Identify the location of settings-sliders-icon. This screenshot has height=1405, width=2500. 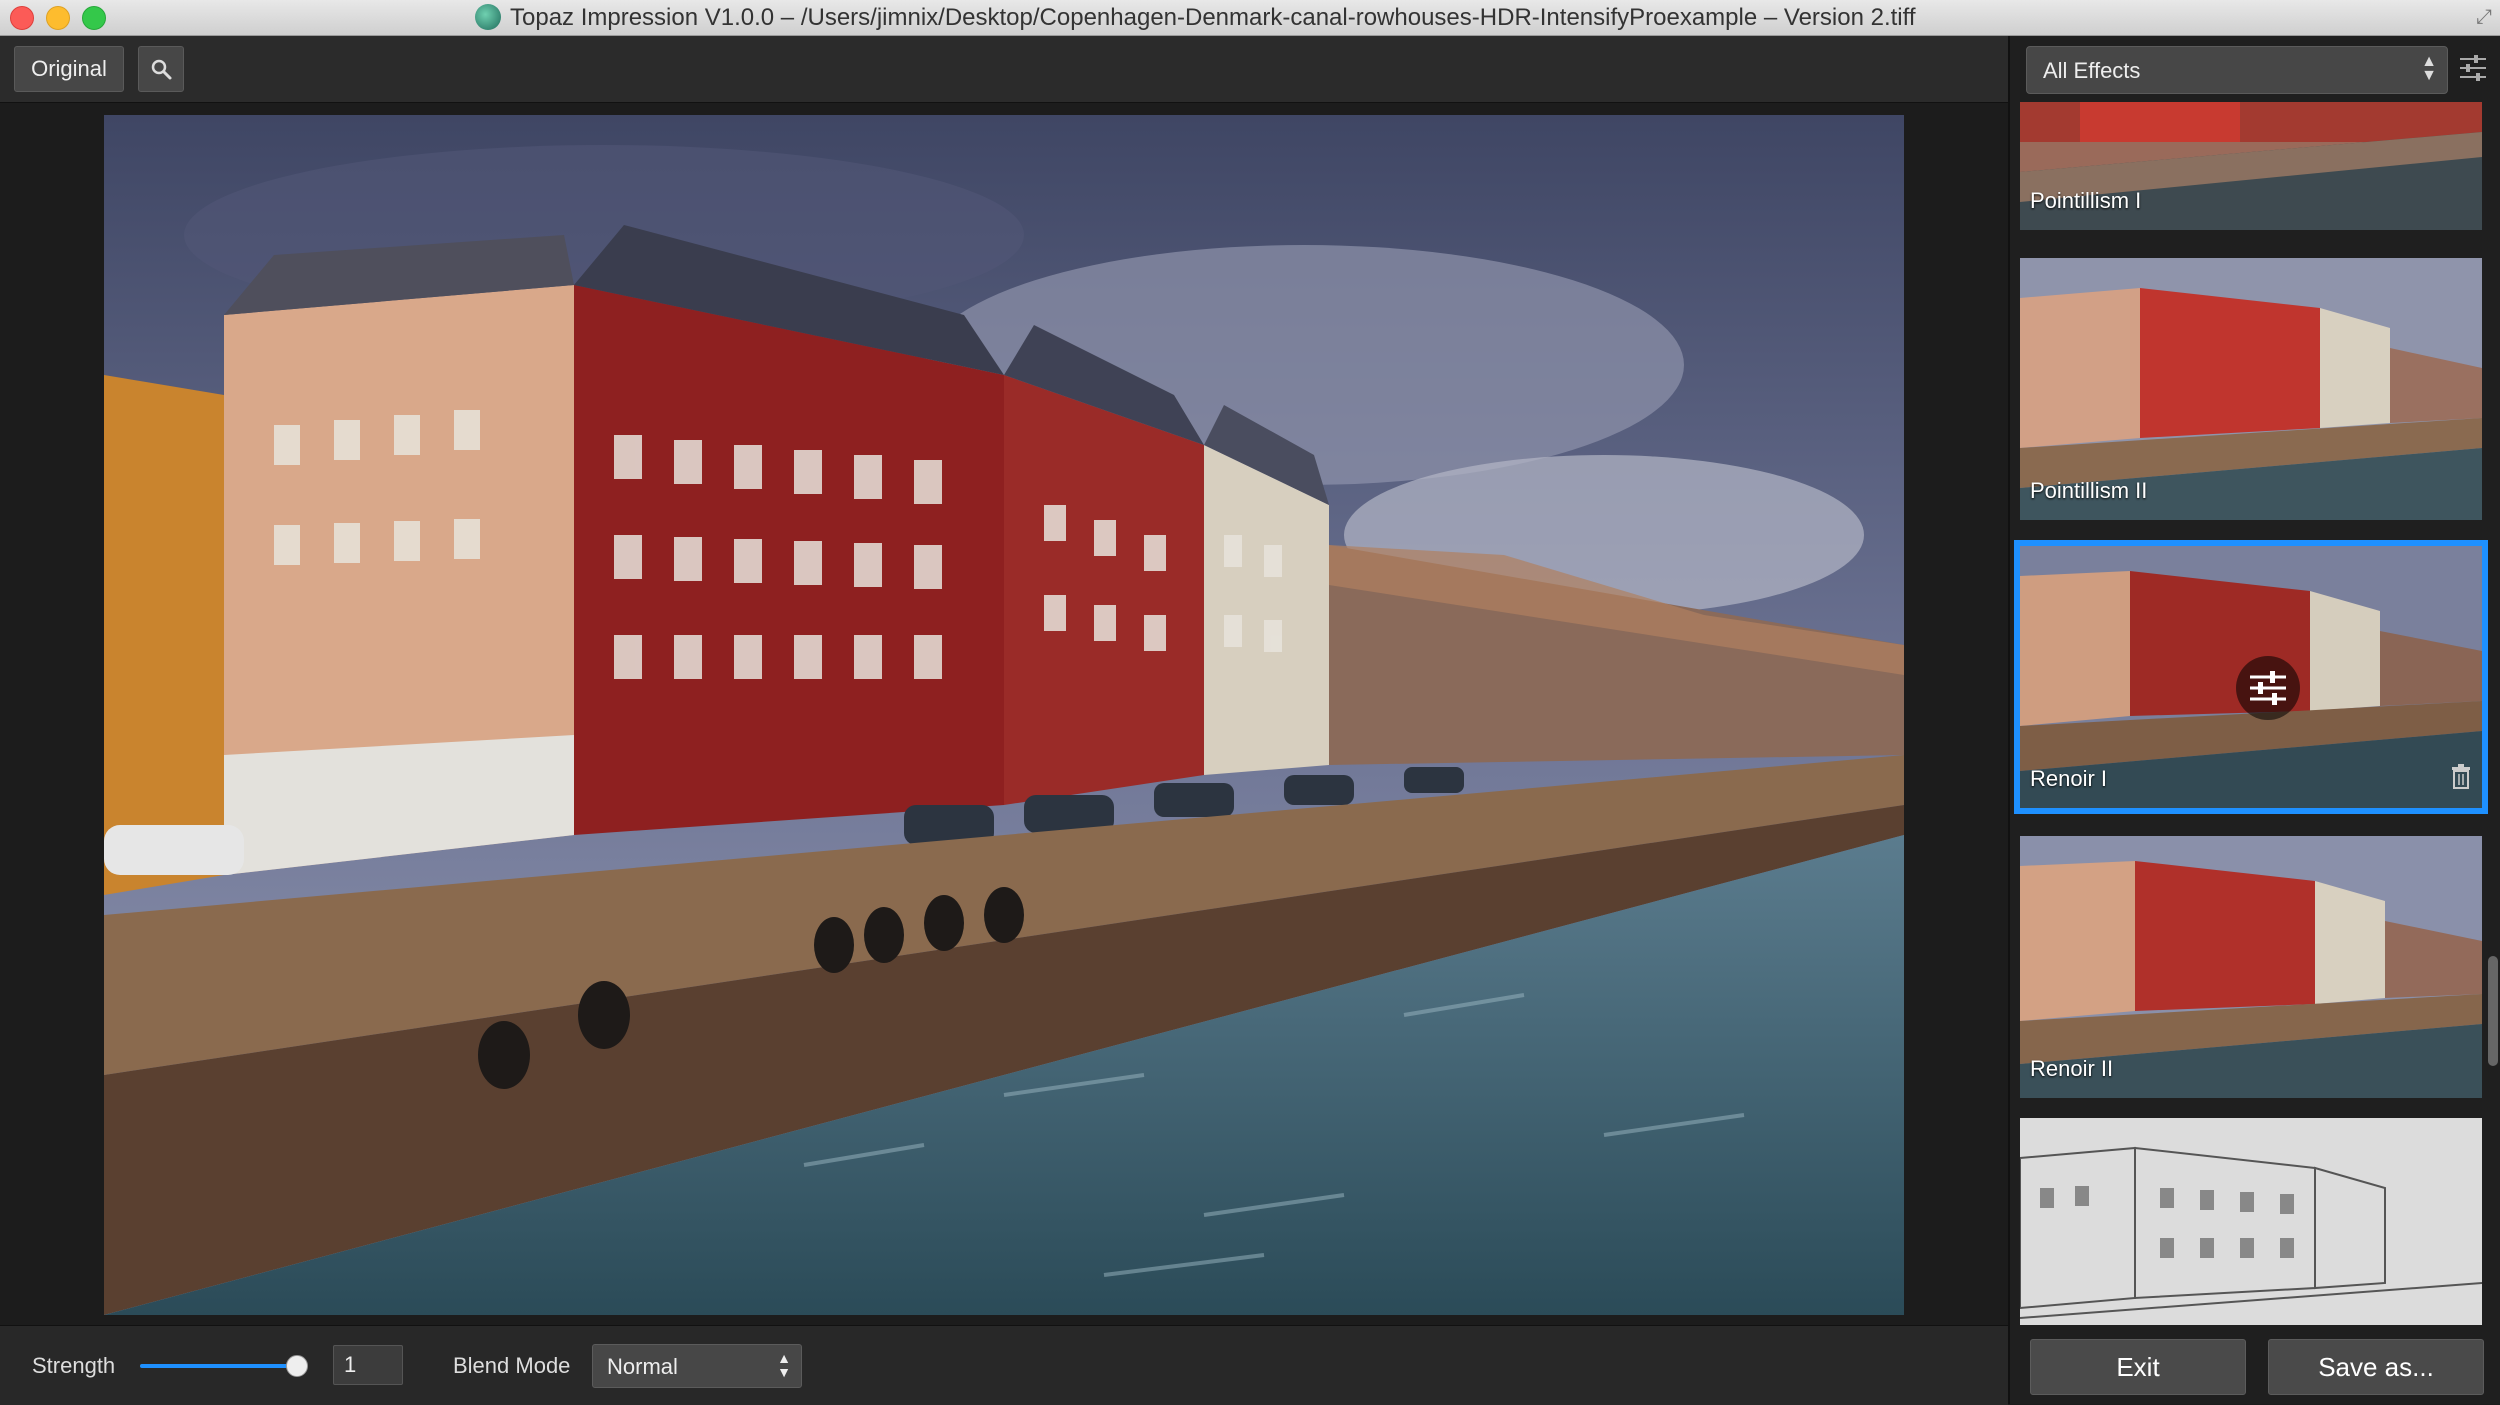
(2473, 70).